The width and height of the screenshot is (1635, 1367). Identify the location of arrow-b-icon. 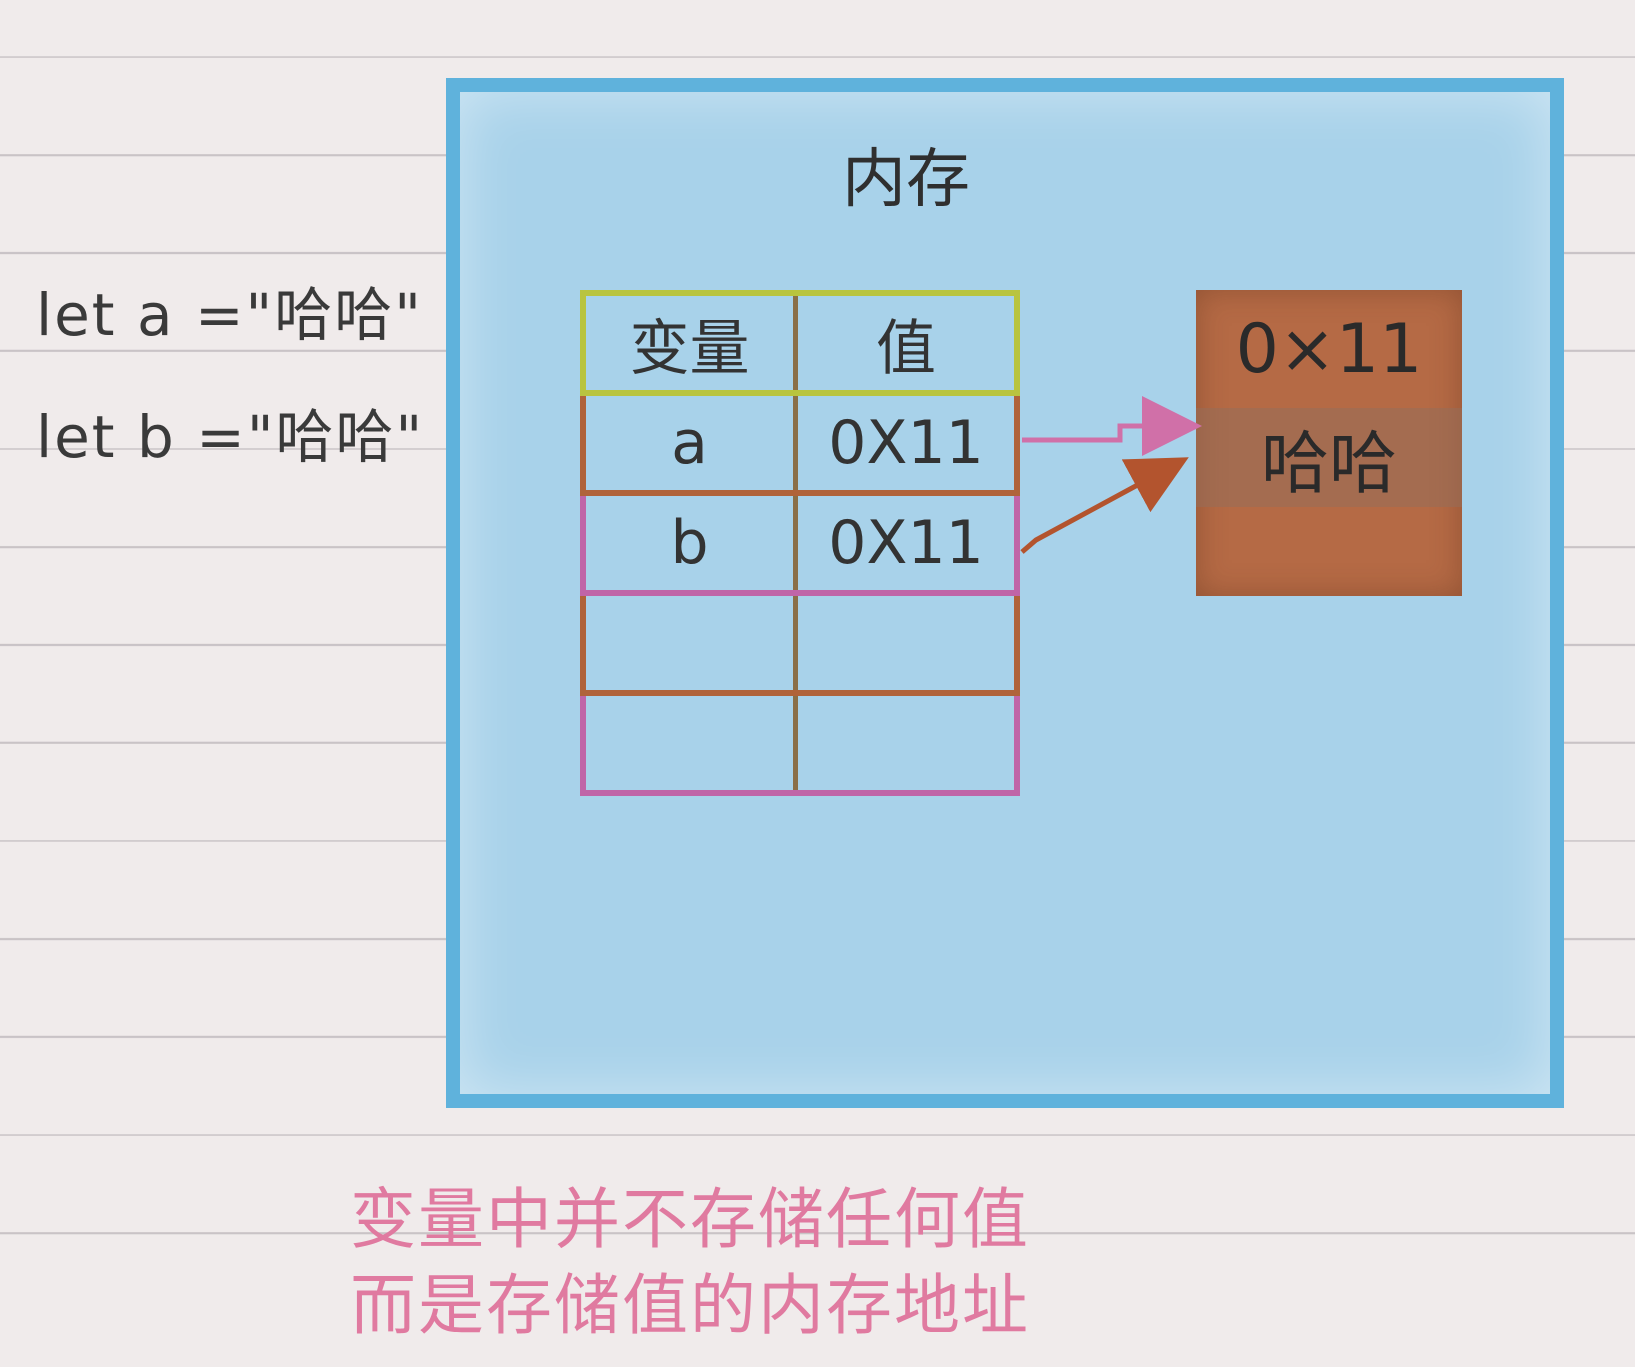
(1104, 505).